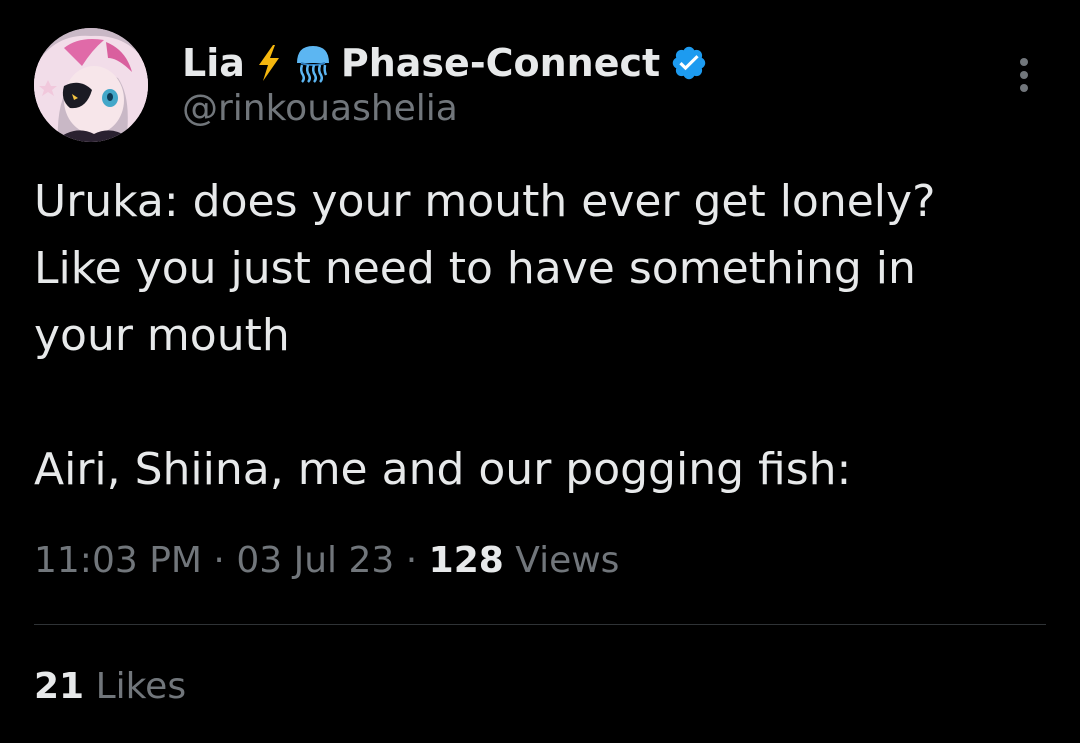 This screenshot has height=743, width=1080. I want to click on views-count: 128, so click(466, 560).